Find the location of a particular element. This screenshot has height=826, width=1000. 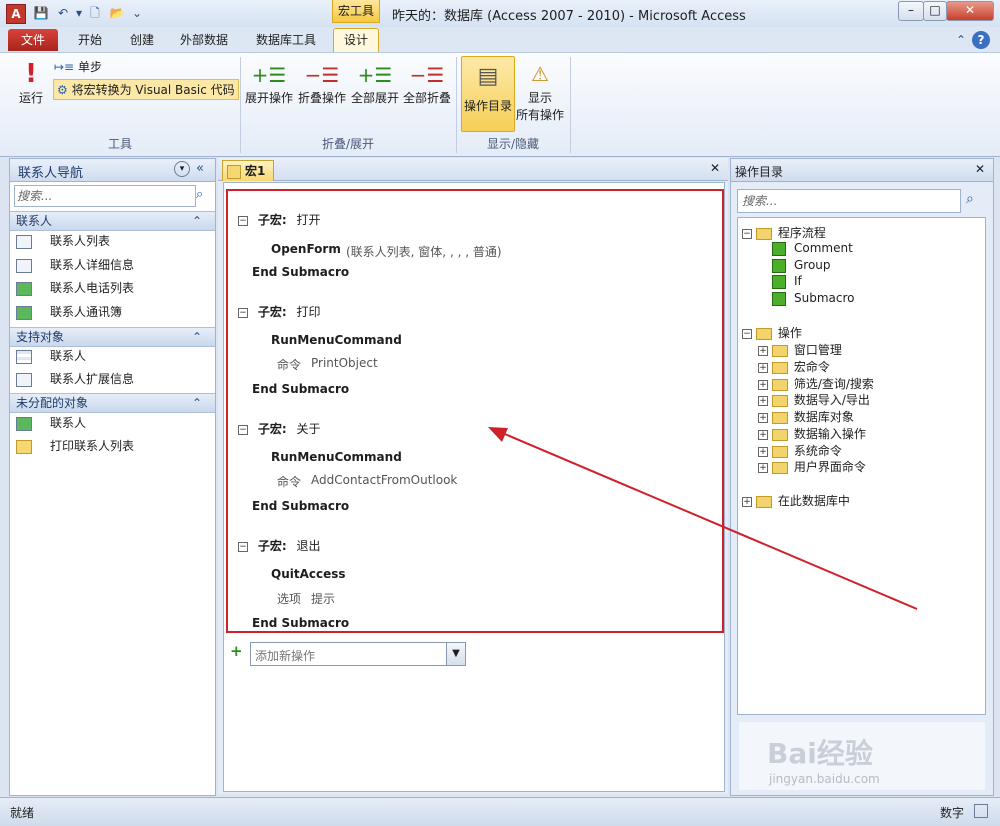

arrow-head is located at coordinates (498, 434).